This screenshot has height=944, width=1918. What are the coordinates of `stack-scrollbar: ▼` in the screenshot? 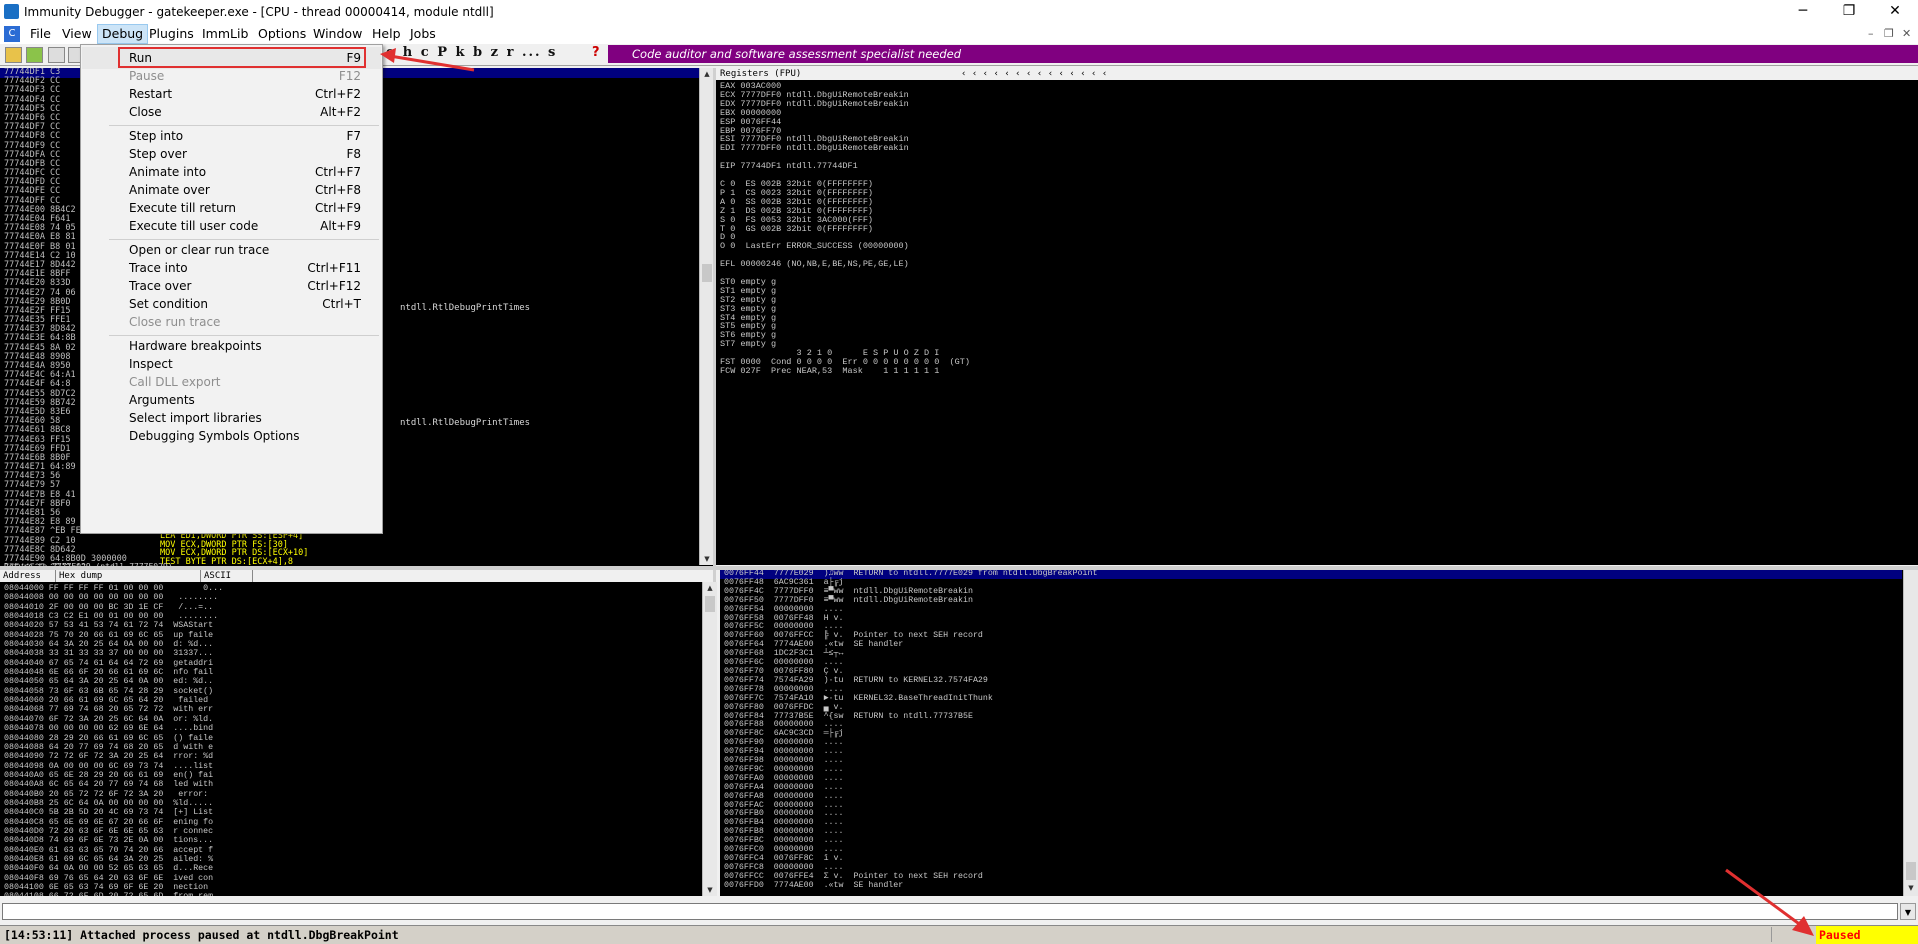 It's located at (1910, 733).